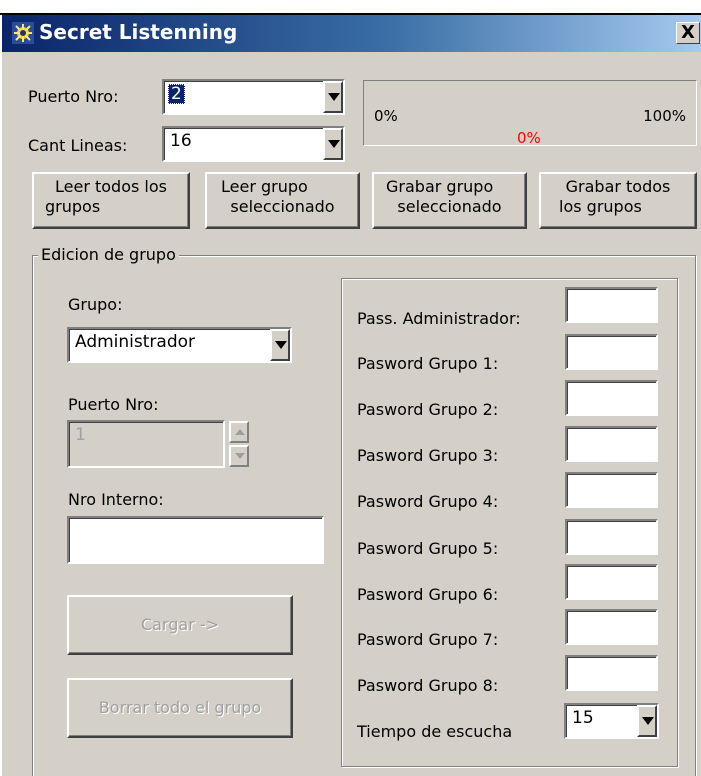 The image size is (701, 776). Describe the element at coordinates (611, 537) in the screenshot. I see `pass-grupo-5-input` at that location.